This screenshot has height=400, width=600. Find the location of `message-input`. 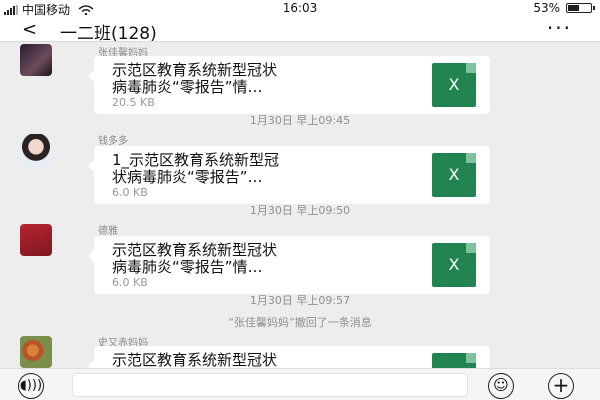

message-input is located at coordinates (270, 385).